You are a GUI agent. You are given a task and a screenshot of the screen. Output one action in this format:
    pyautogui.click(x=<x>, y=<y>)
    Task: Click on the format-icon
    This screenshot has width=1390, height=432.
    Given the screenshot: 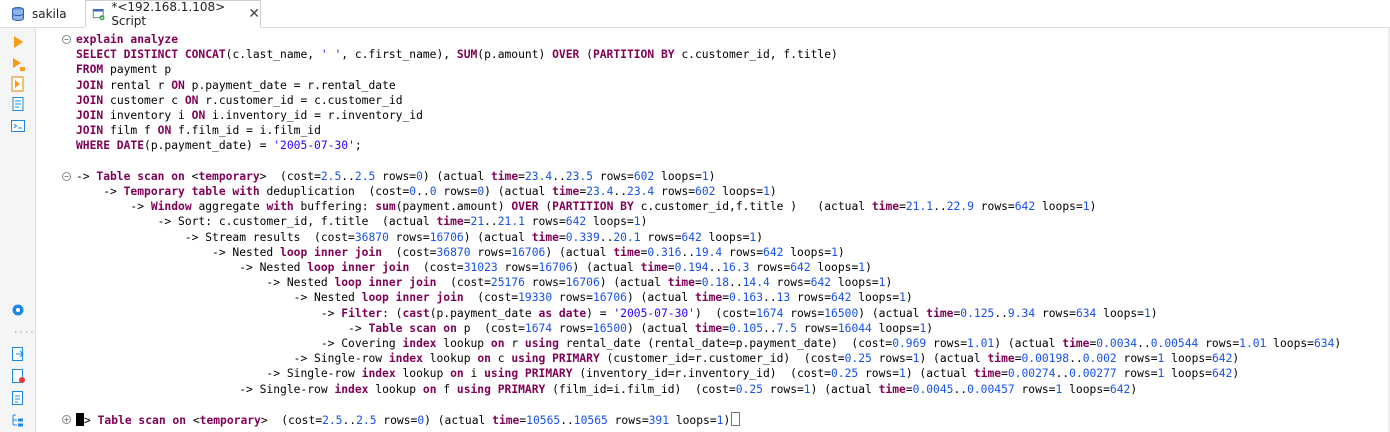 What is the action you would take?
    pyautogui.click(x=18, y=398)
    